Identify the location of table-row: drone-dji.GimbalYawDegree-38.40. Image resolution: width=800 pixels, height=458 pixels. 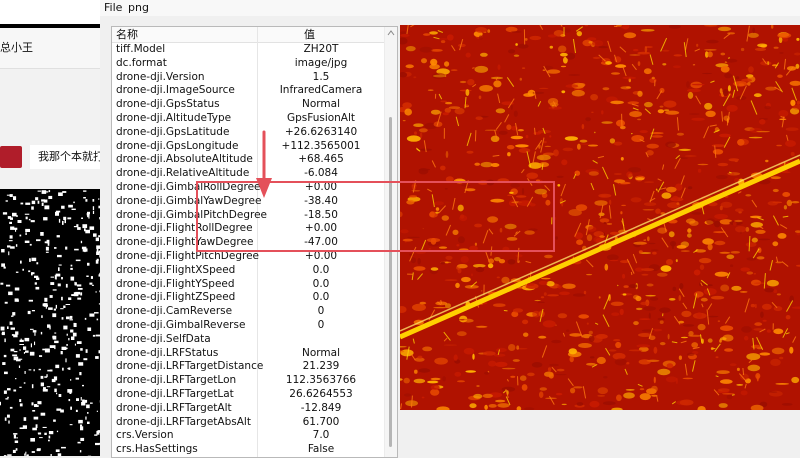
(248, 202).